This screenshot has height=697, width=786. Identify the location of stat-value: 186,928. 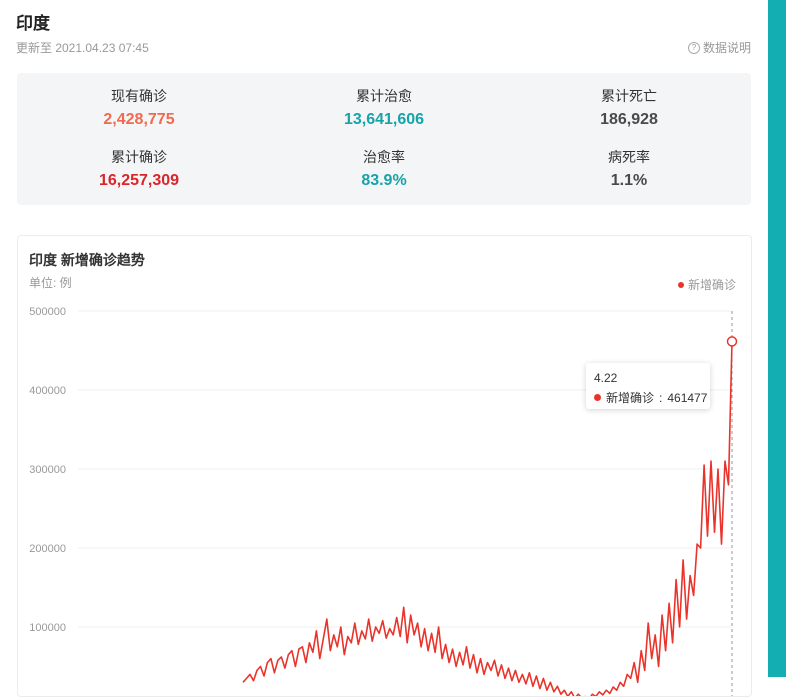
(629, 119).